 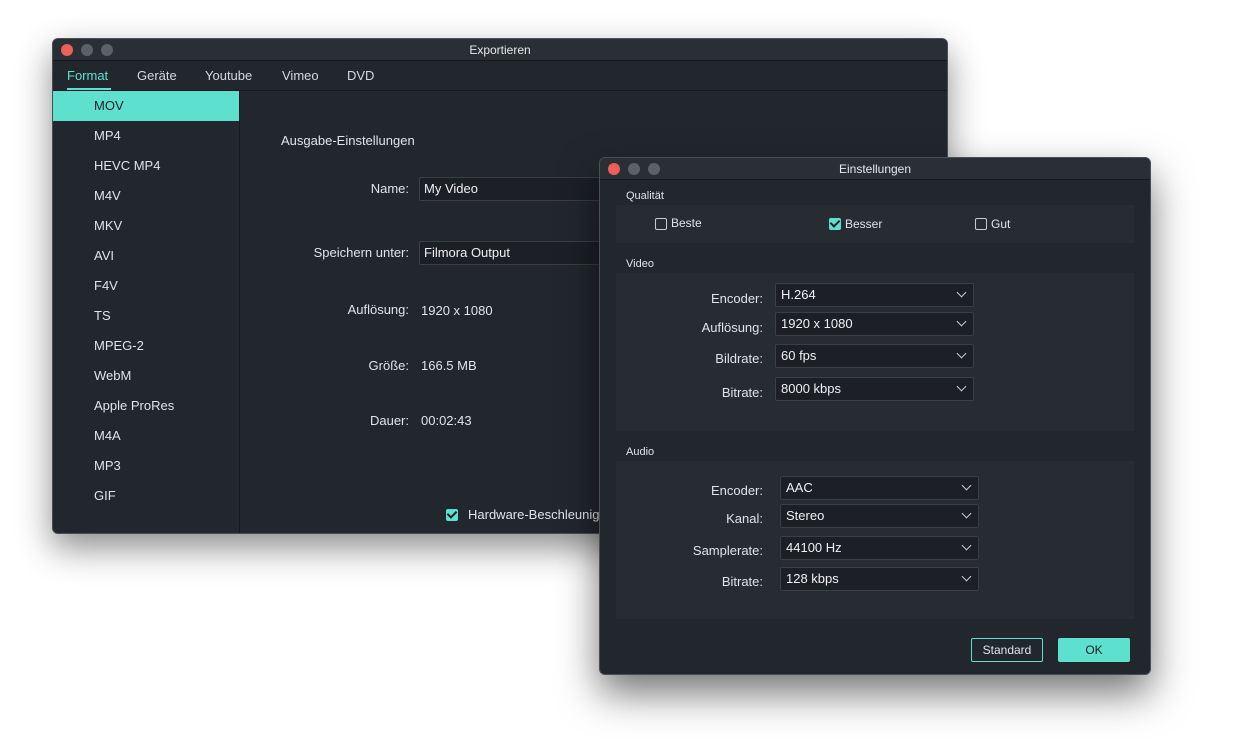 What do you see at coordinates (874, 389) in the screenshot?
I see `video-bitrate-dropdown: 8000 kbps` at bounding box center [874, 389].